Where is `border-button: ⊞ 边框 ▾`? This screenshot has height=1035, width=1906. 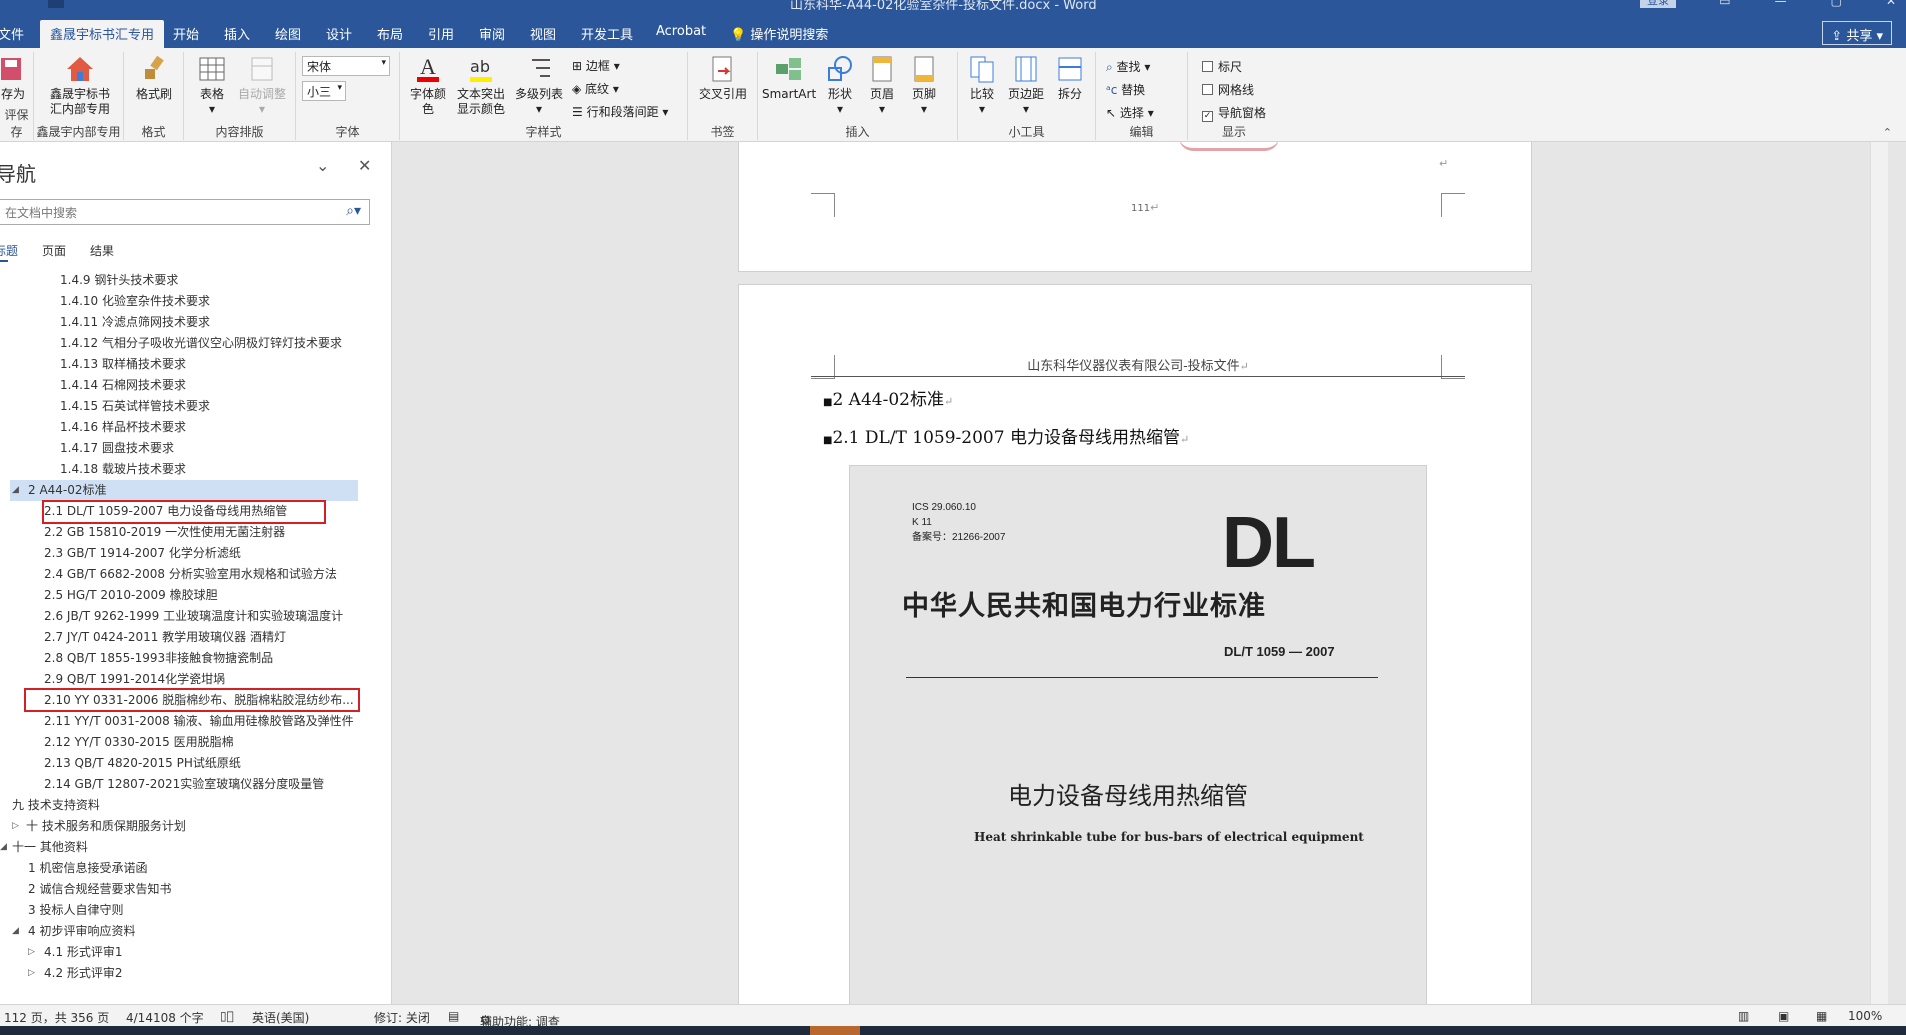
border-button: ⊞ 边框 ▾ is located at coordinates (596, 65).